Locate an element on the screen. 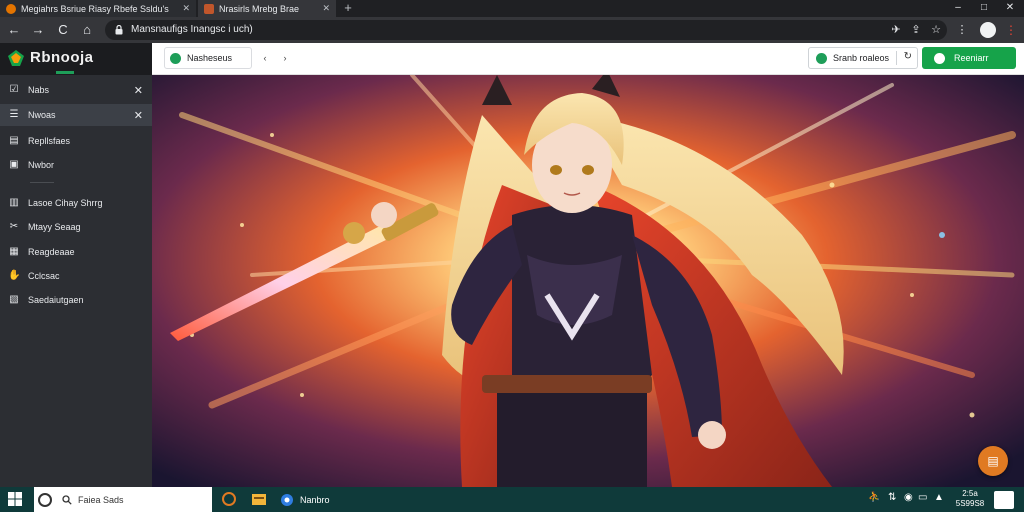  sidebar-item: ▧ Saedaiutgaen is located at coordinates (76, 300).